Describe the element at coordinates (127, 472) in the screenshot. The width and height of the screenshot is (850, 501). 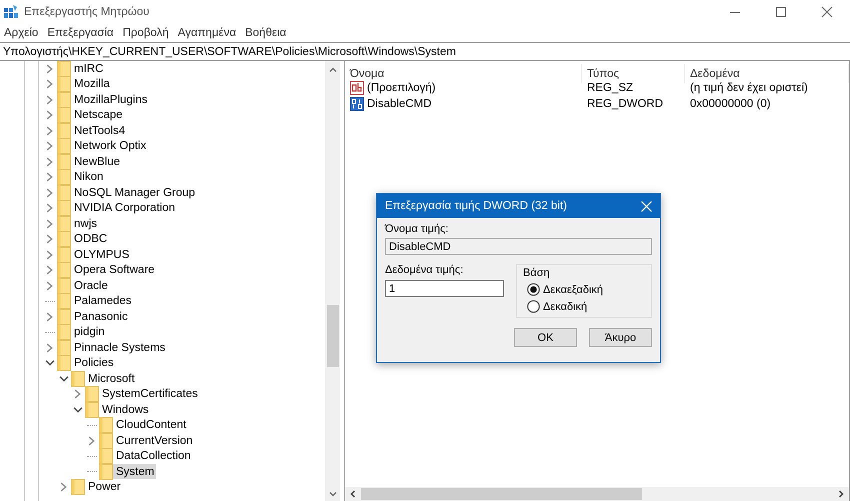
I see `tree-item: System` at that location.